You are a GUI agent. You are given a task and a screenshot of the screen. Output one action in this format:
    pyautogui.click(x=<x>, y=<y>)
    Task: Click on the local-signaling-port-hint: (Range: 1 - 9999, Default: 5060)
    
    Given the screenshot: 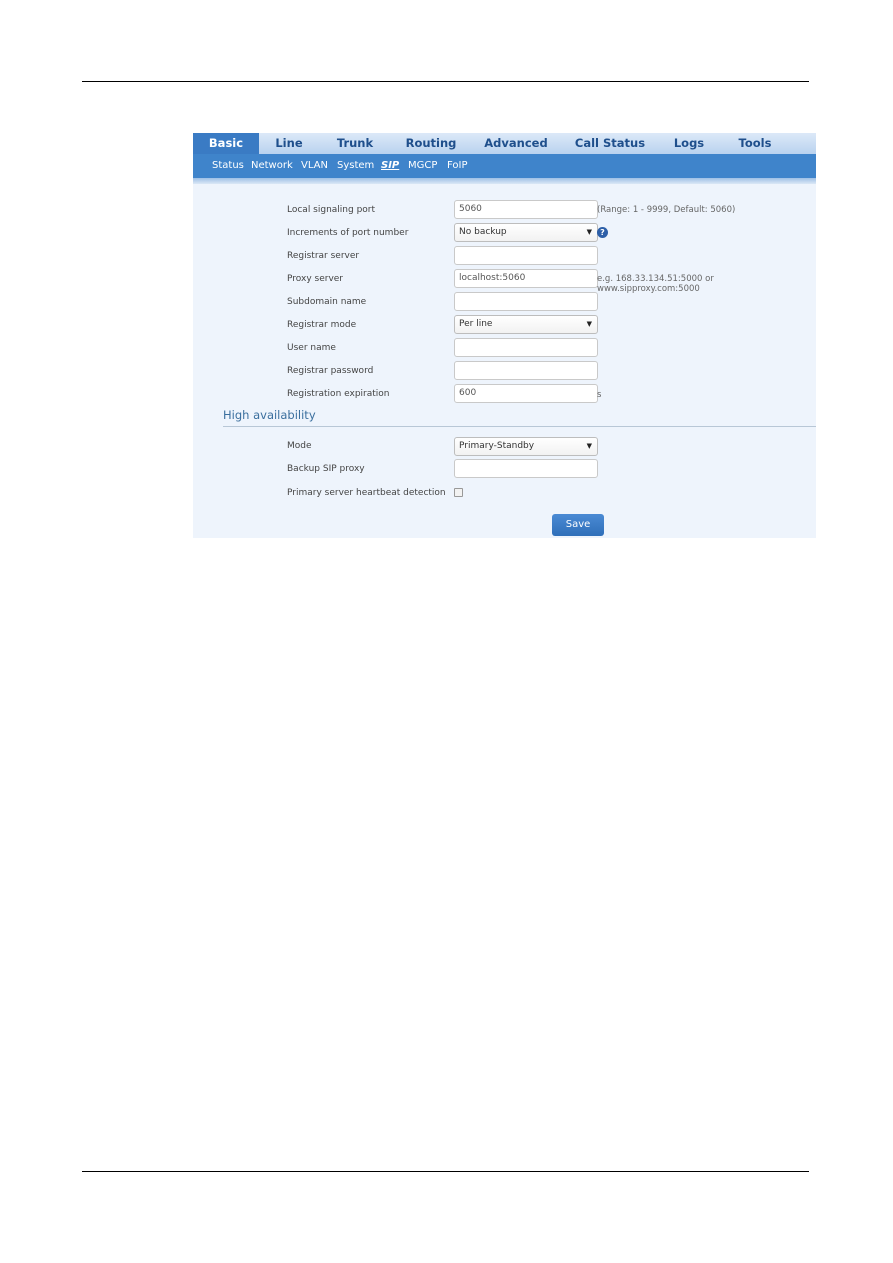 What is the action you would take?
    pyautogui.click(x=666, y=210)
    